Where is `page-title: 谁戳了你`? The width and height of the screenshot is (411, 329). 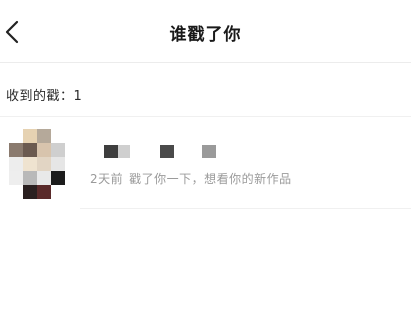
page-title: 谁戳了你 is located at coordinates (205, 35).